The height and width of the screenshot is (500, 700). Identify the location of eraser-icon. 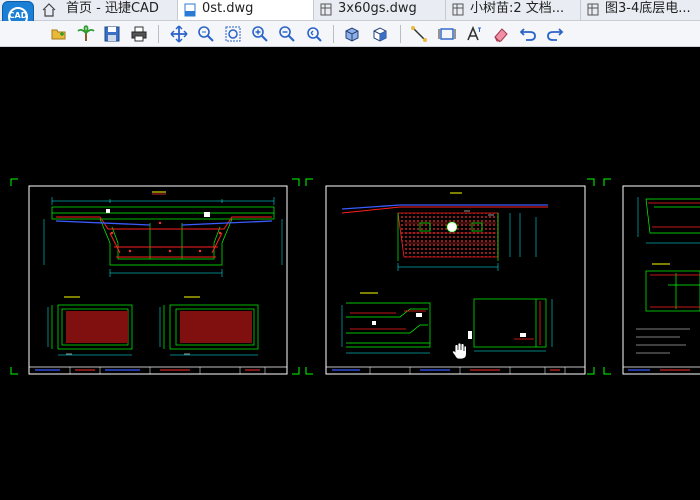
(501, 34).